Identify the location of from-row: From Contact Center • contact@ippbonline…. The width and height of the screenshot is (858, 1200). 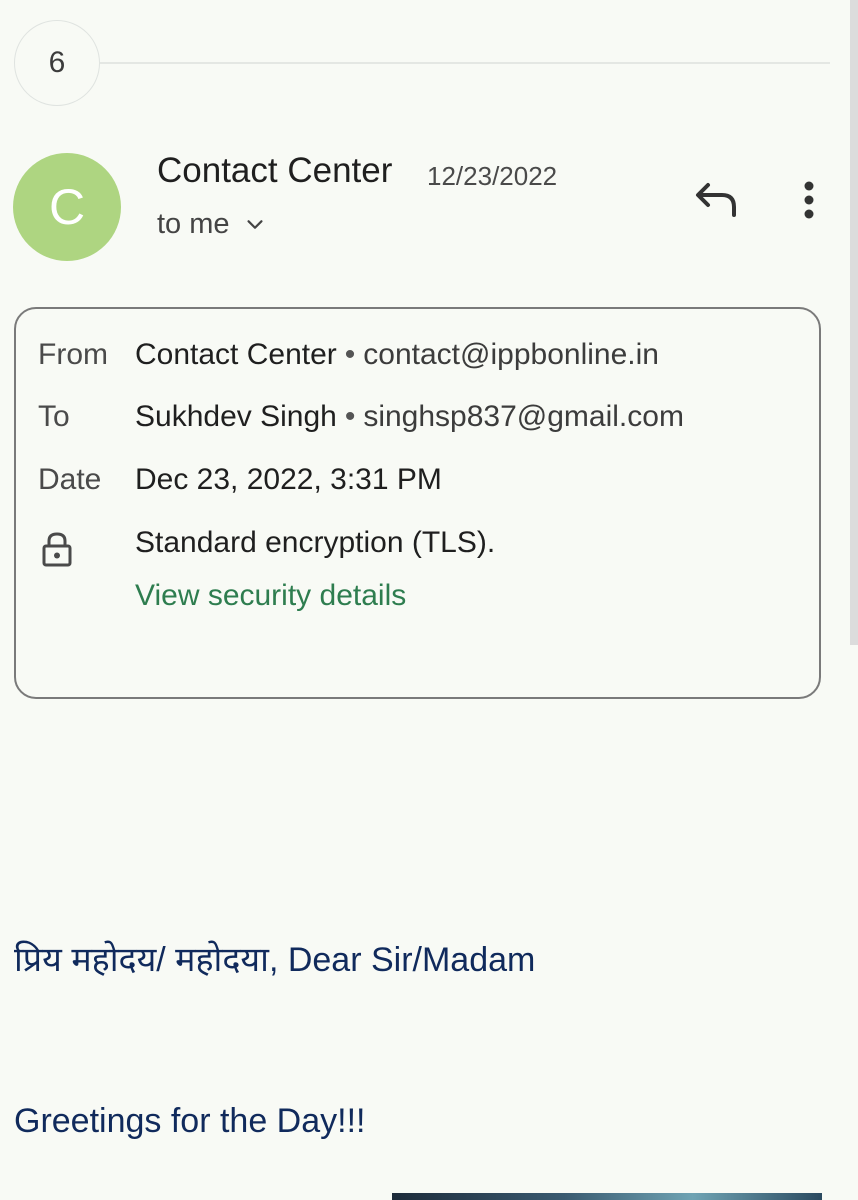
(348, 355).